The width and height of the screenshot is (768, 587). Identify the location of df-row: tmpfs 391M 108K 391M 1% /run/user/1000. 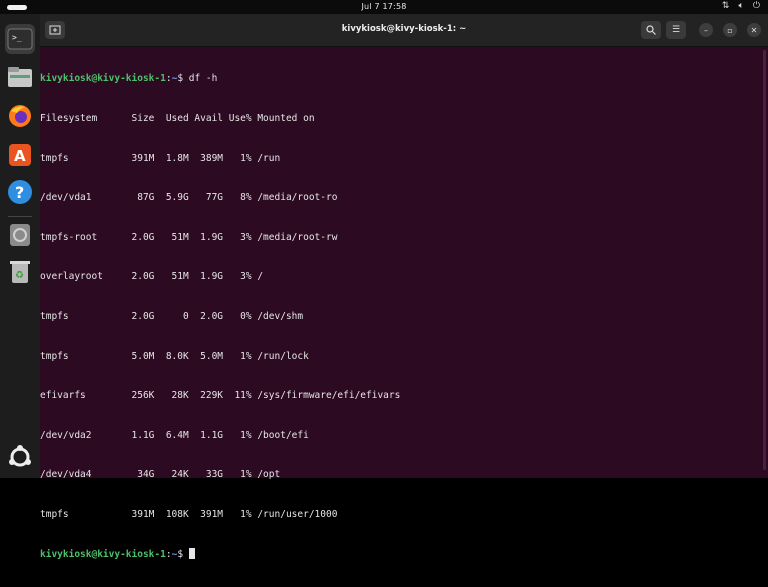
(189, 514).